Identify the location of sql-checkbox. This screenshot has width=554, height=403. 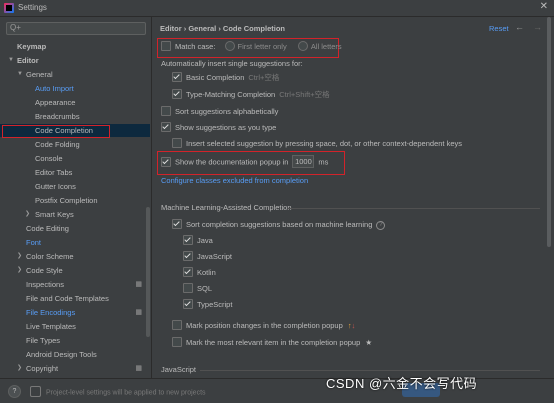
(188, 288).